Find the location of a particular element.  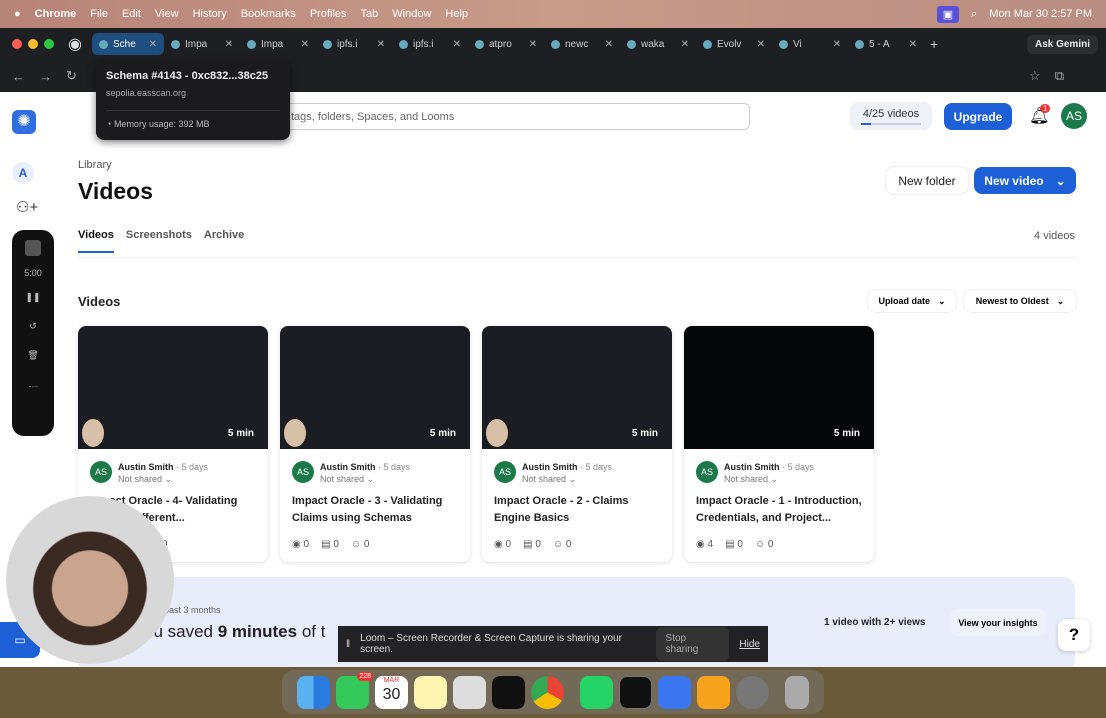

chrome-icon is located at coordinates (547, 692).